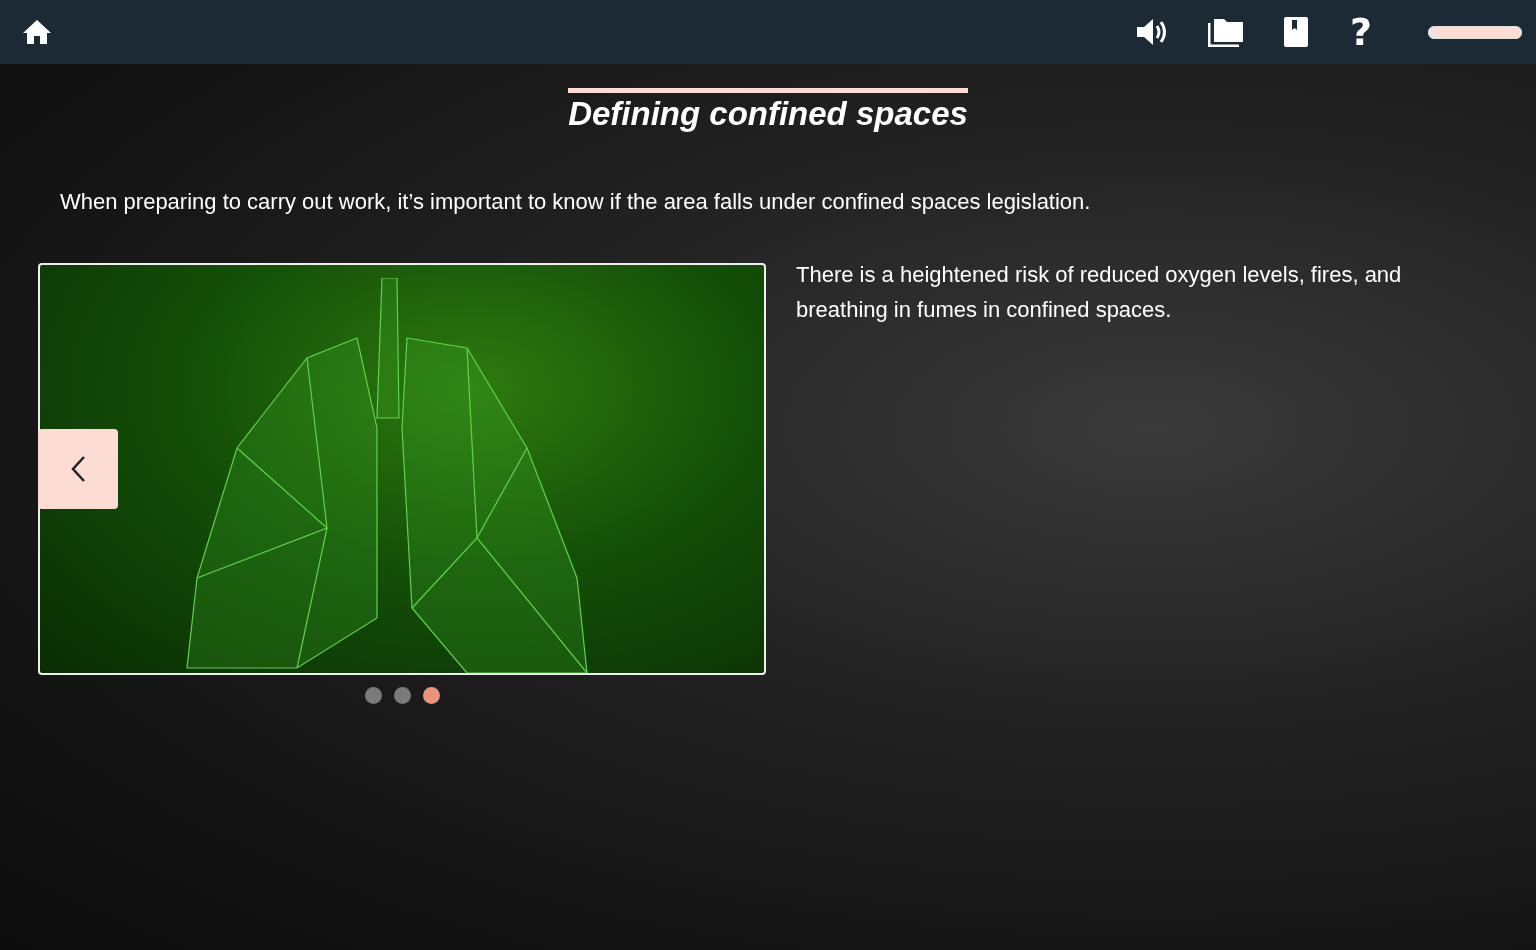 This screenshot has height=950, width=1536. I want to click on sound-button, so click(1151, 32).